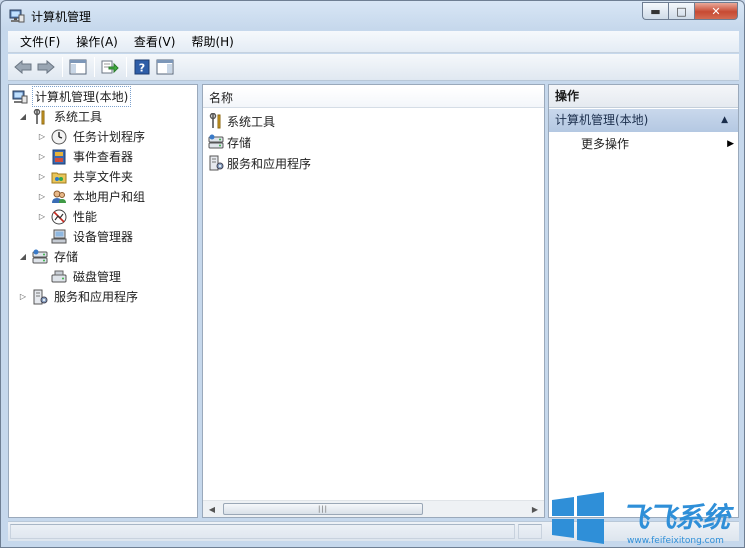 Image resolution: width=745 pixels, height=548 pixels. What do you see at coordinates (82, 96) in the screenshot?
I see `tree-label: 计算机管理(本地)` at bounding box center [82, 96].